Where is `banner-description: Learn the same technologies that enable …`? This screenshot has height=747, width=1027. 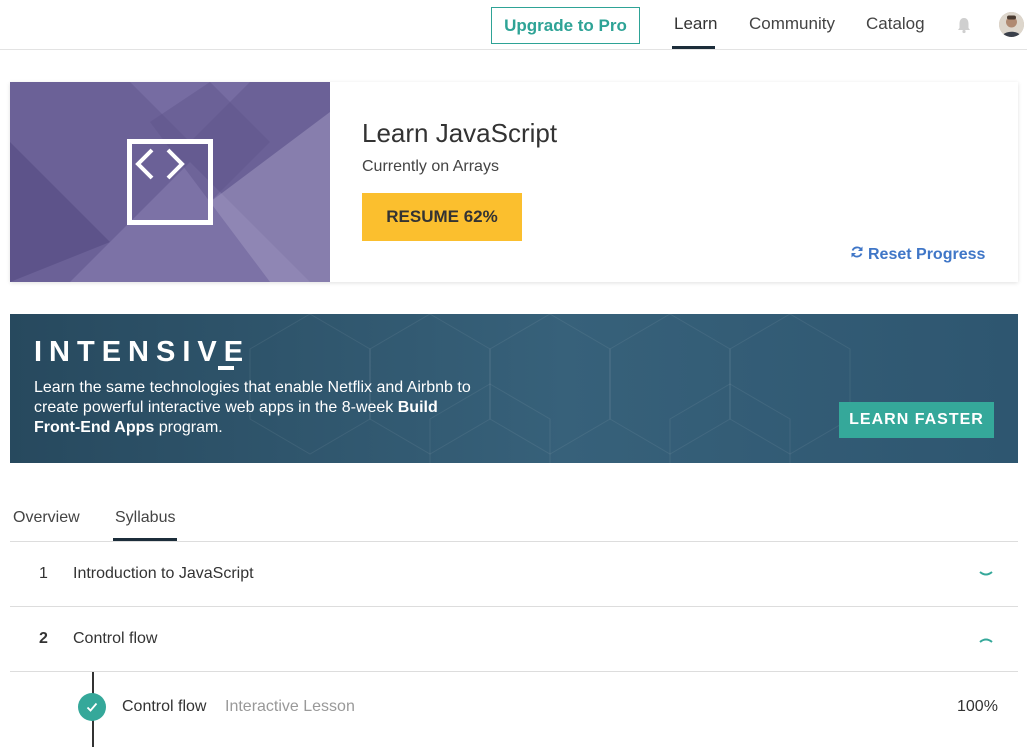 banner-description: Learn the same technologies that enable … is located at coordinates (252, 407).